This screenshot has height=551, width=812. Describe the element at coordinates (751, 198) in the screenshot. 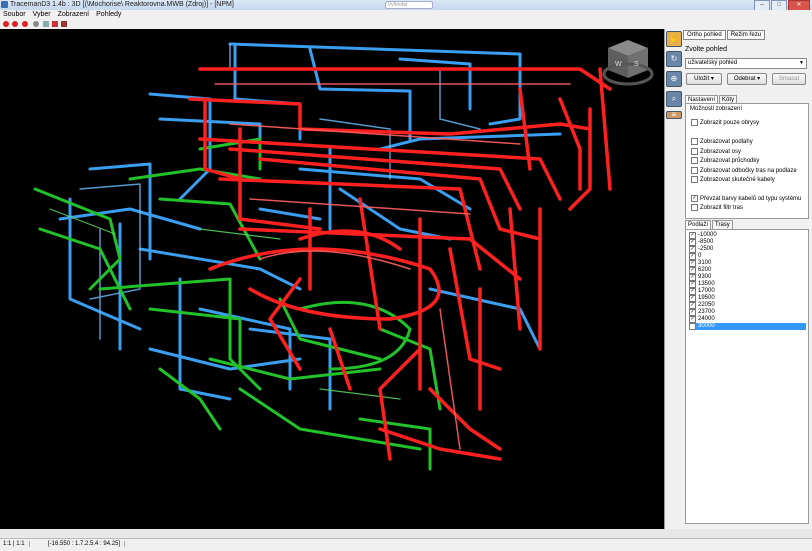

I see `option-label: Převzat barvy kabelů od typu systému` at that location.